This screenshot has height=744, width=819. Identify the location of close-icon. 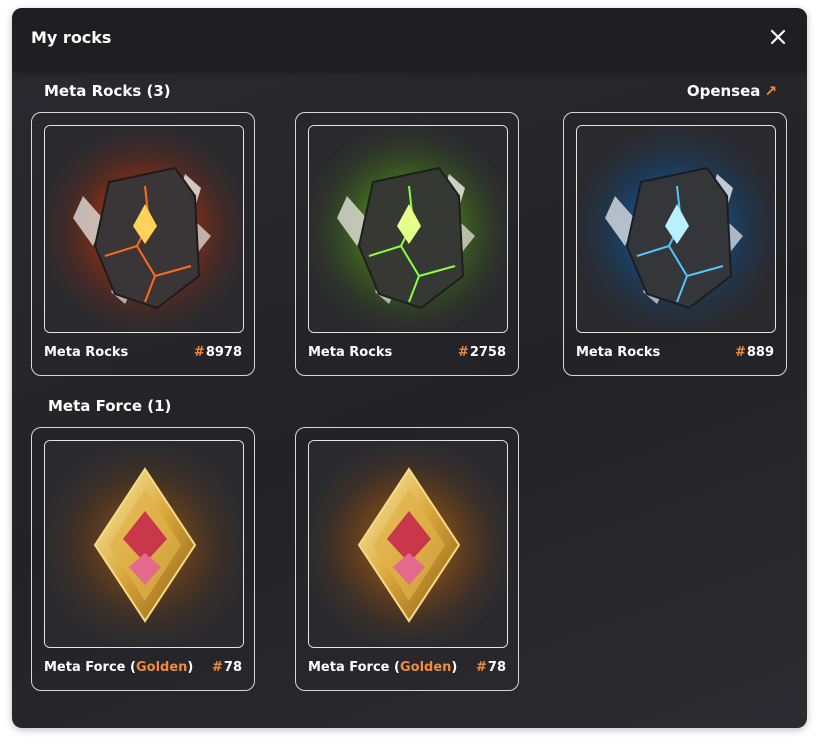
(778, 37).